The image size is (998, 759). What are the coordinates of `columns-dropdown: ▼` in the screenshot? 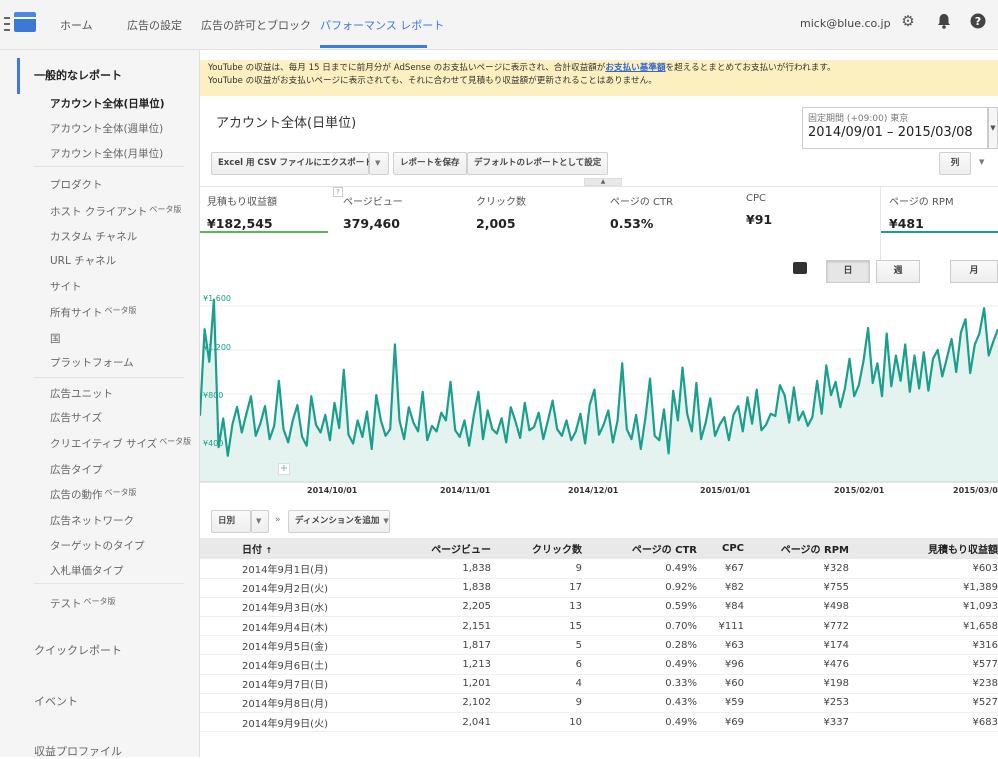 It's located at (986, 163).